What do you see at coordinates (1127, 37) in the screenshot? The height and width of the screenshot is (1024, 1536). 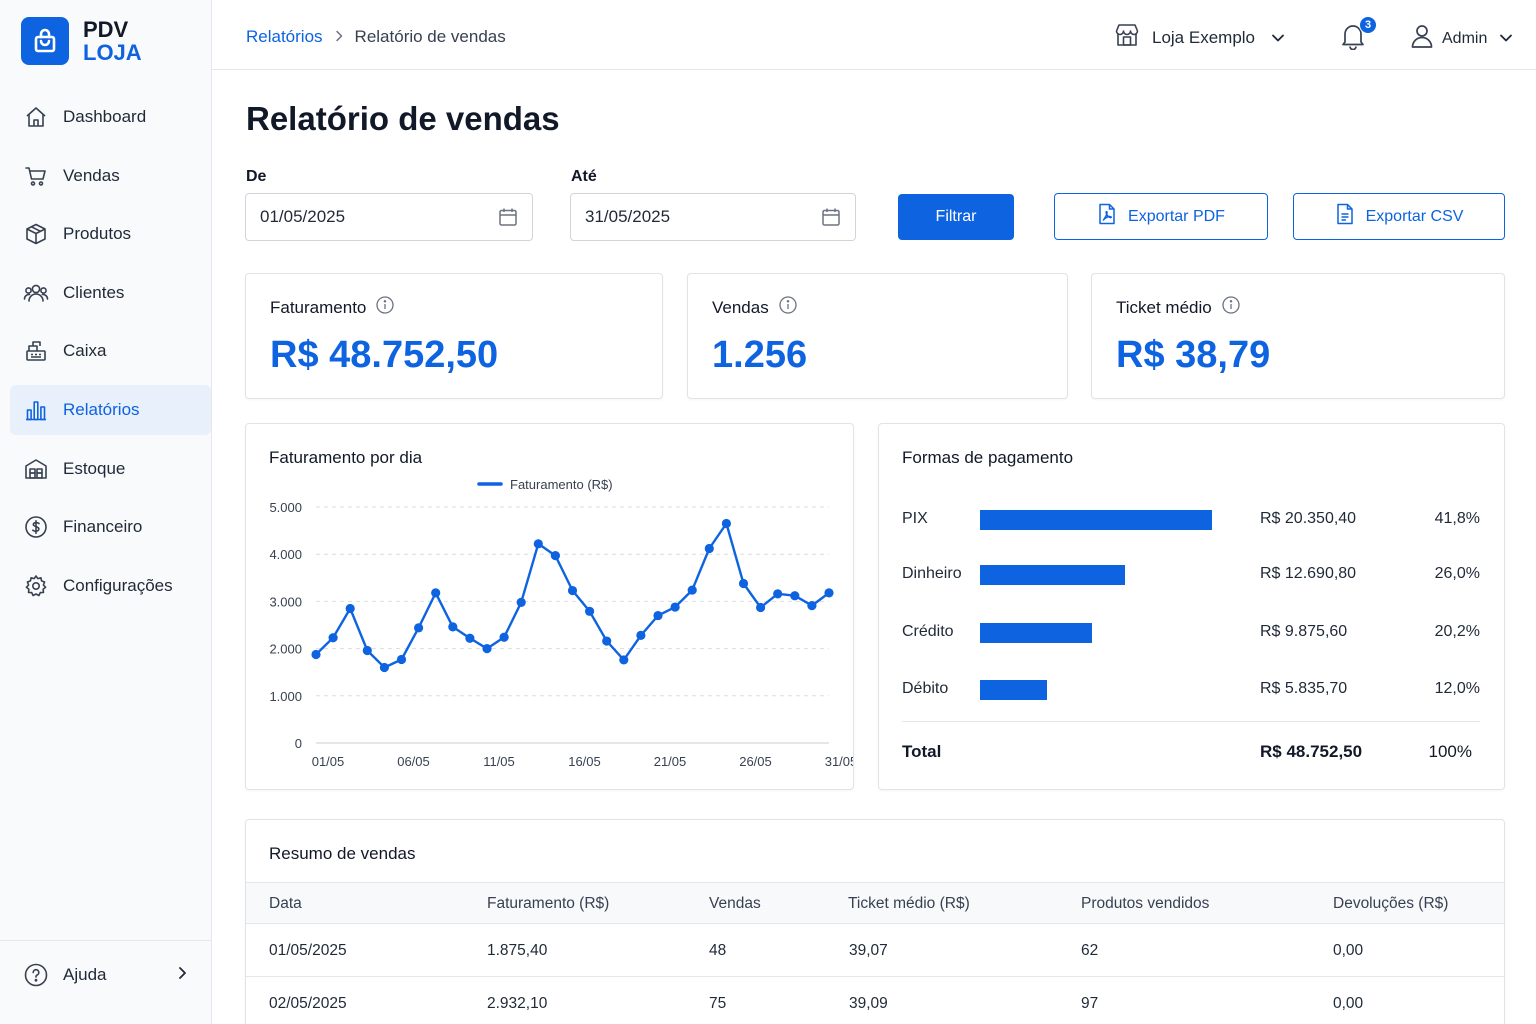 I see `store-icon` at bounding box center [1127, 37].